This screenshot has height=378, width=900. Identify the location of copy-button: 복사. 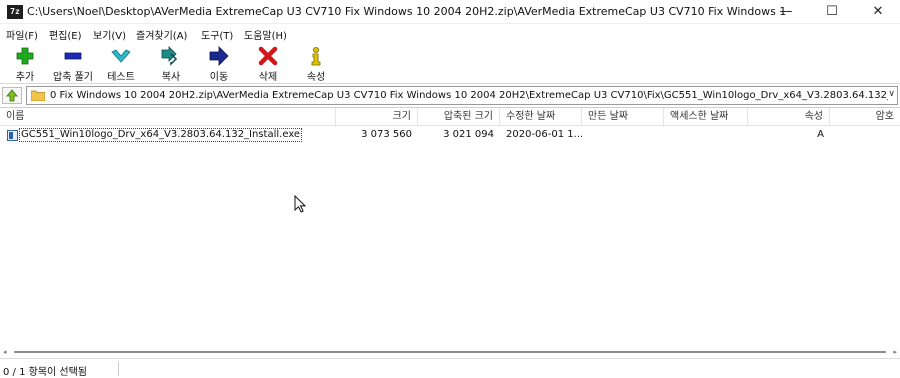
(171, 64).